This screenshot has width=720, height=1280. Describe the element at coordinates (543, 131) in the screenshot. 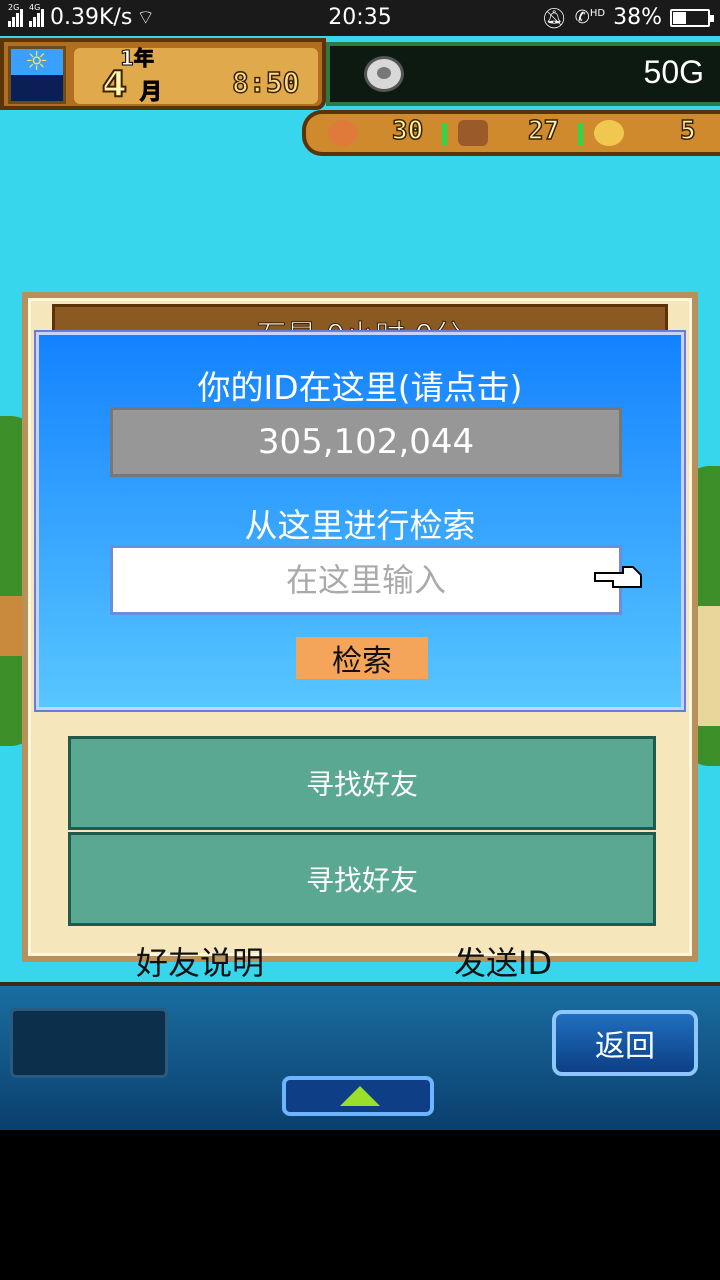

I see `resource-wood-value: 27` at that location.